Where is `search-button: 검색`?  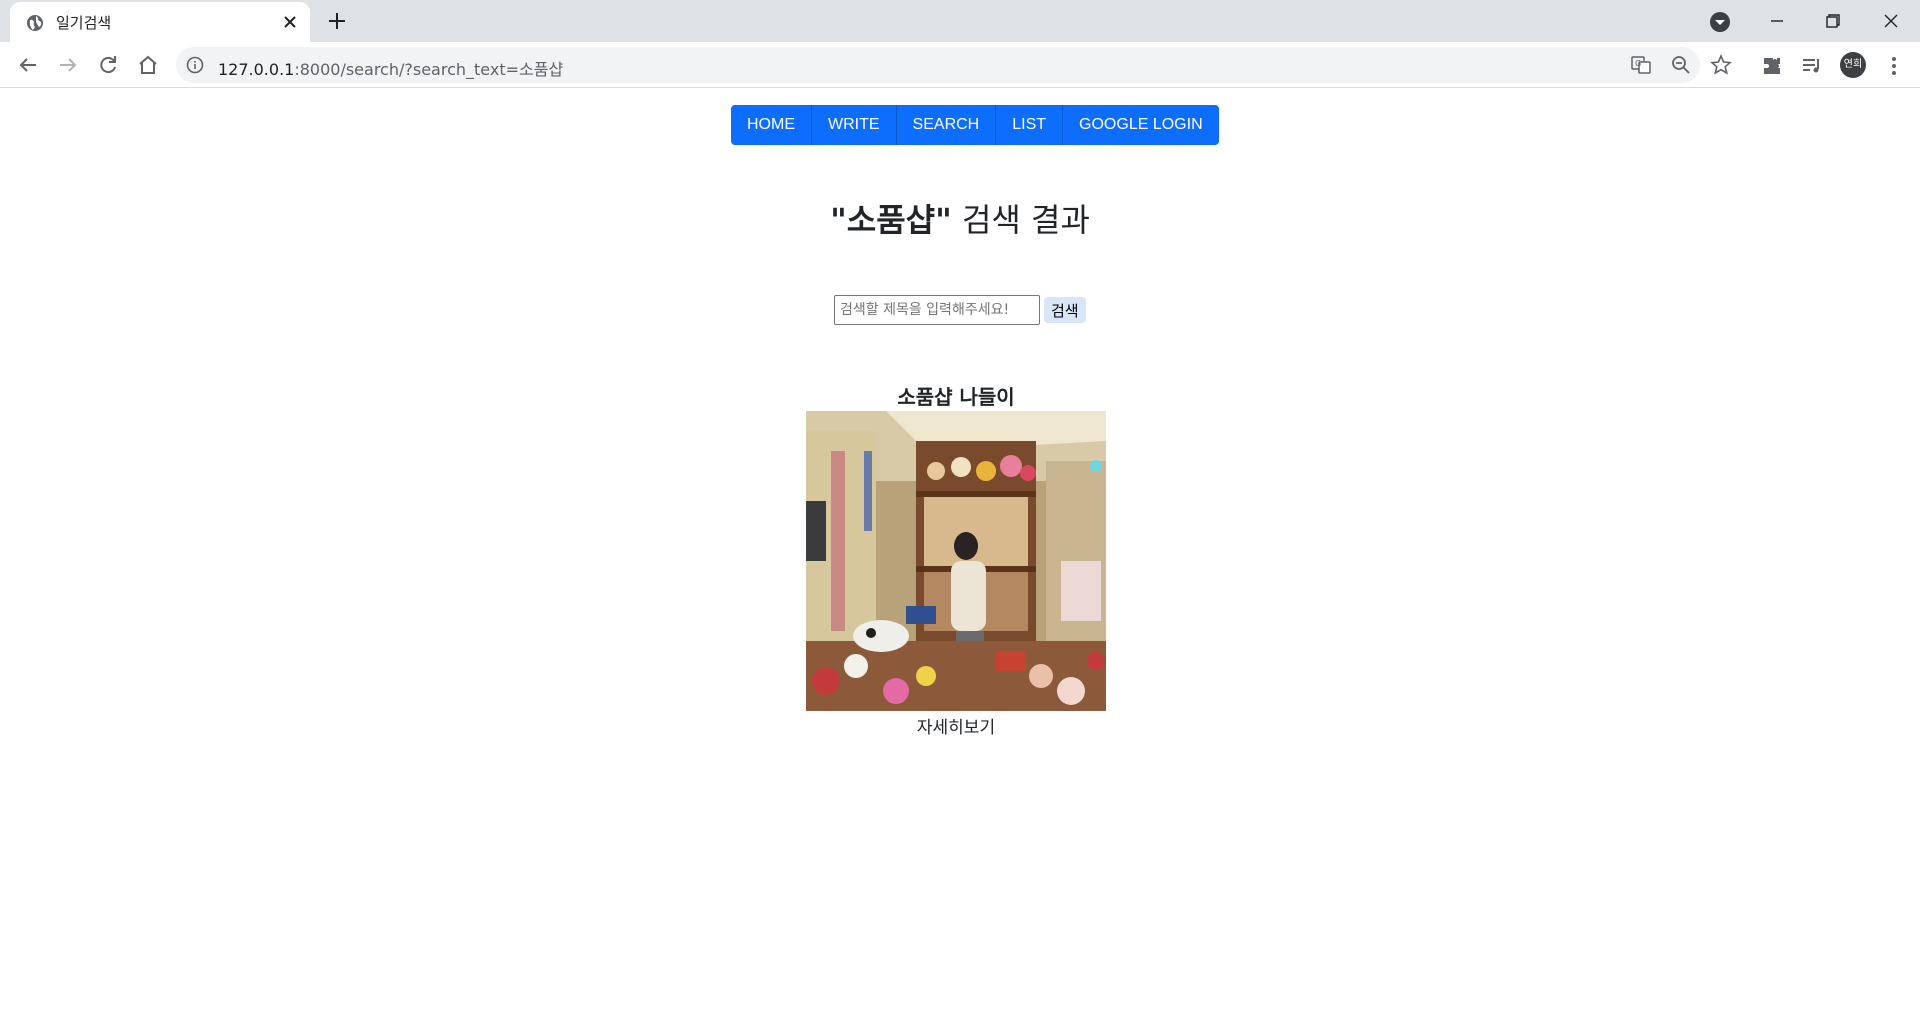 search-button: 검색 is located at coordinates (1065, 310).